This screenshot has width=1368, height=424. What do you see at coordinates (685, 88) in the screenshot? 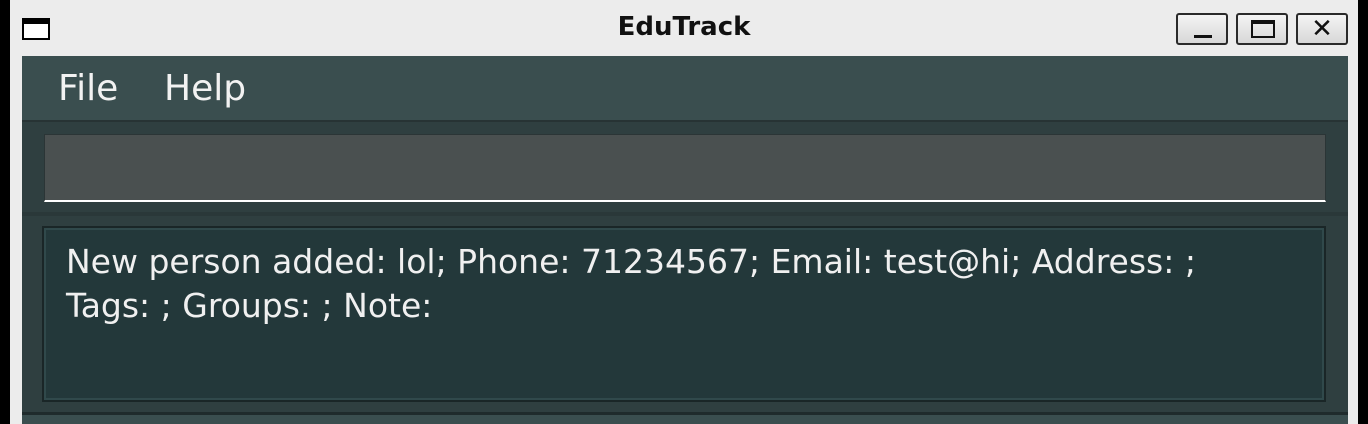
I see `menu-bar: File Help` at bounding box center [685, 88].